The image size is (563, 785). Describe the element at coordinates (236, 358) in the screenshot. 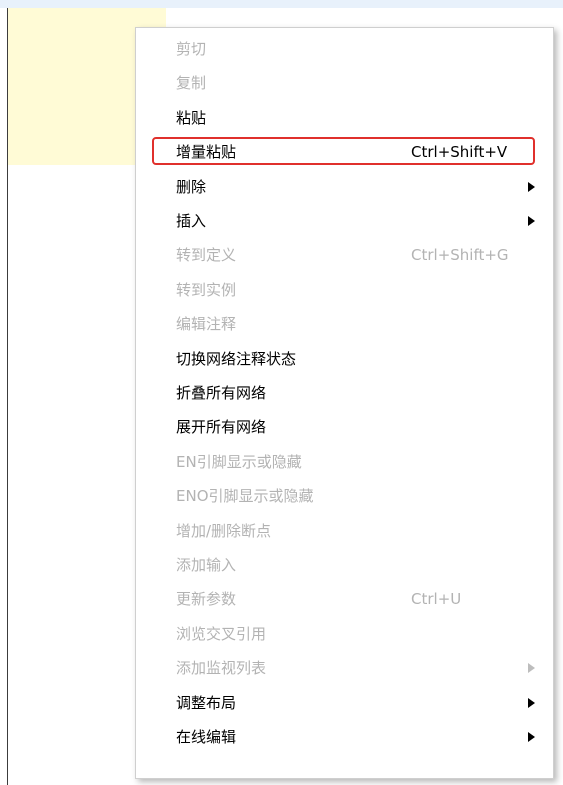

I see `menu-item-label: 切换网络注释状态` at that location.